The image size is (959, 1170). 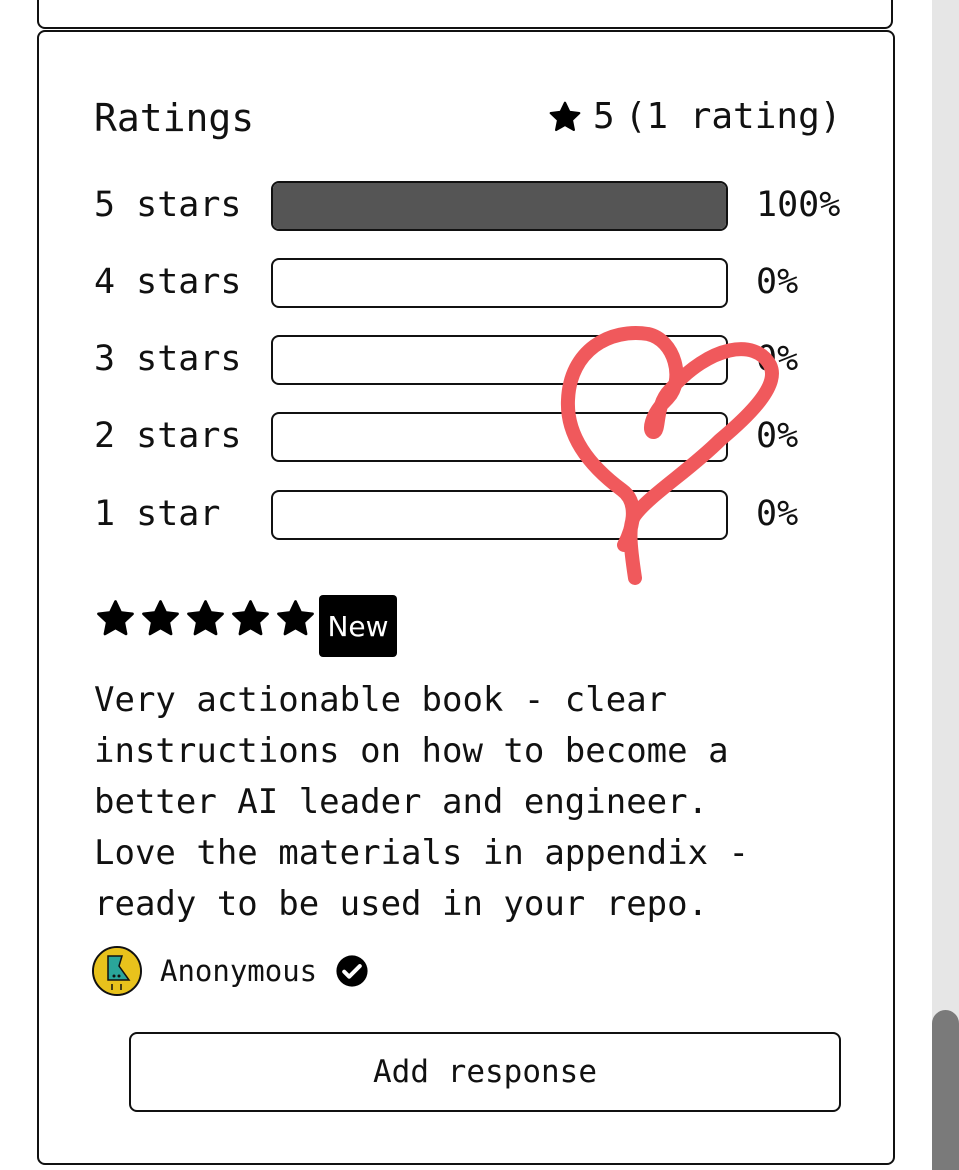 I want to click on avatar-image, so click(x=117, y=971).